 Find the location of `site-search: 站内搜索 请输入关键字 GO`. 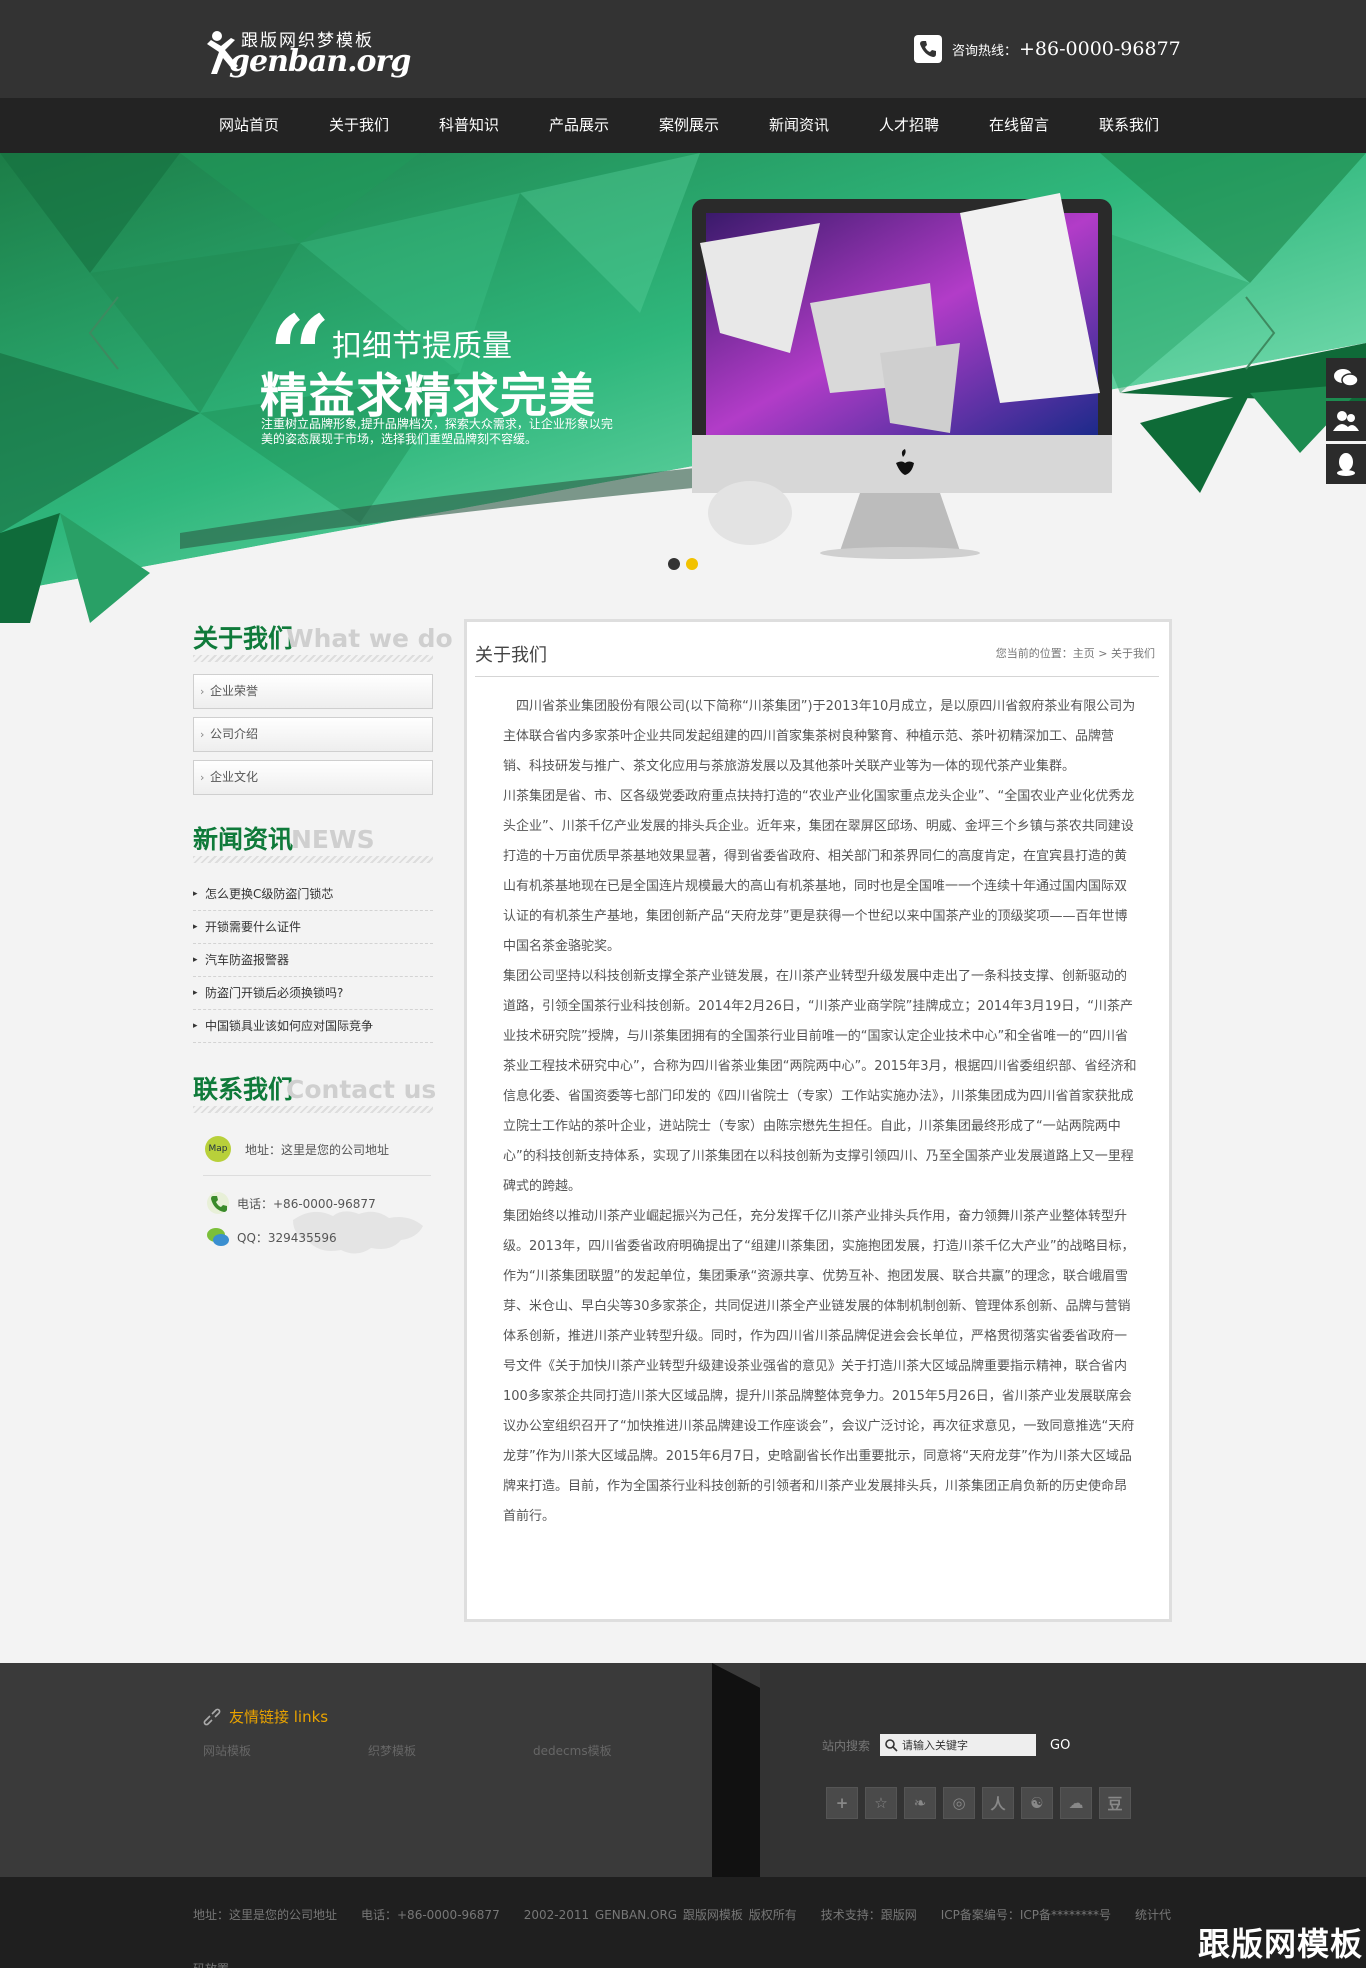

site-search: 站内搜索 请输入关键字 GO is located at coordinates (946, 1745).